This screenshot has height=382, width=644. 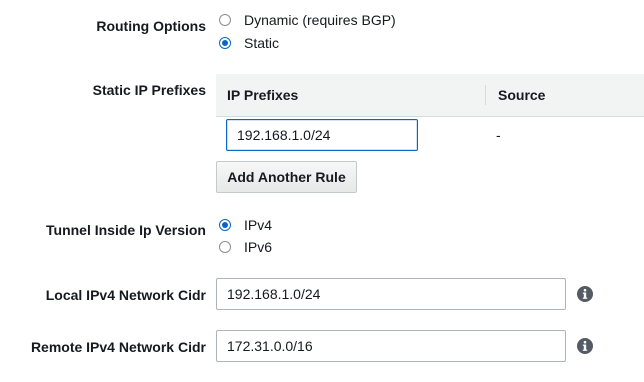 What do you see at coordinates (258, 247) in the screenshot?
I see `radio-ipv6-label: IPv6` at bounding box center [258, 247].